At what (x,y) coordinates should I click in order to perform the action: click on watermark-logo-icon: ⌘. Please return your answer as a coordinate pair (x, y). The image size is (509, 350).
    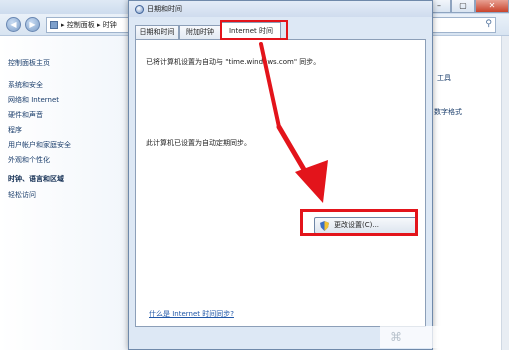
    Looking at the image, I should click on (396, 337).